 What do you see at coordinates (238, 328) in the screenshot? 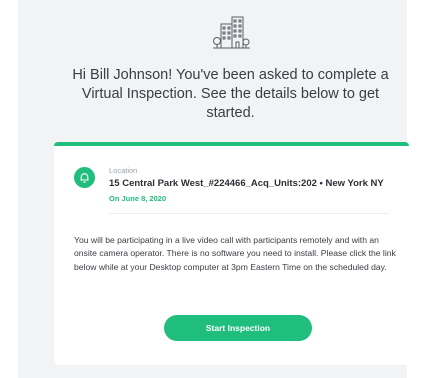
I see `start-inspection-button: Start Inspection` at bounding box center [238, 328].